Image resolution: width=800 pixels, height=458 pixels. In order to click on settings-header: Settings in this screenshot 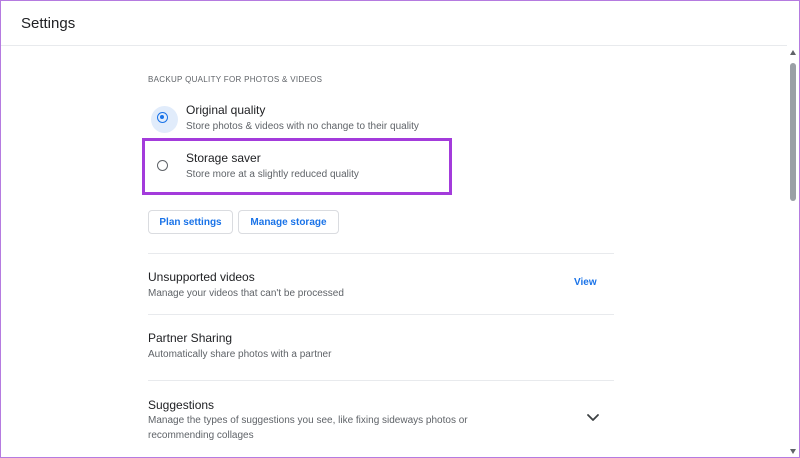, I will do `click(394, 23)`.